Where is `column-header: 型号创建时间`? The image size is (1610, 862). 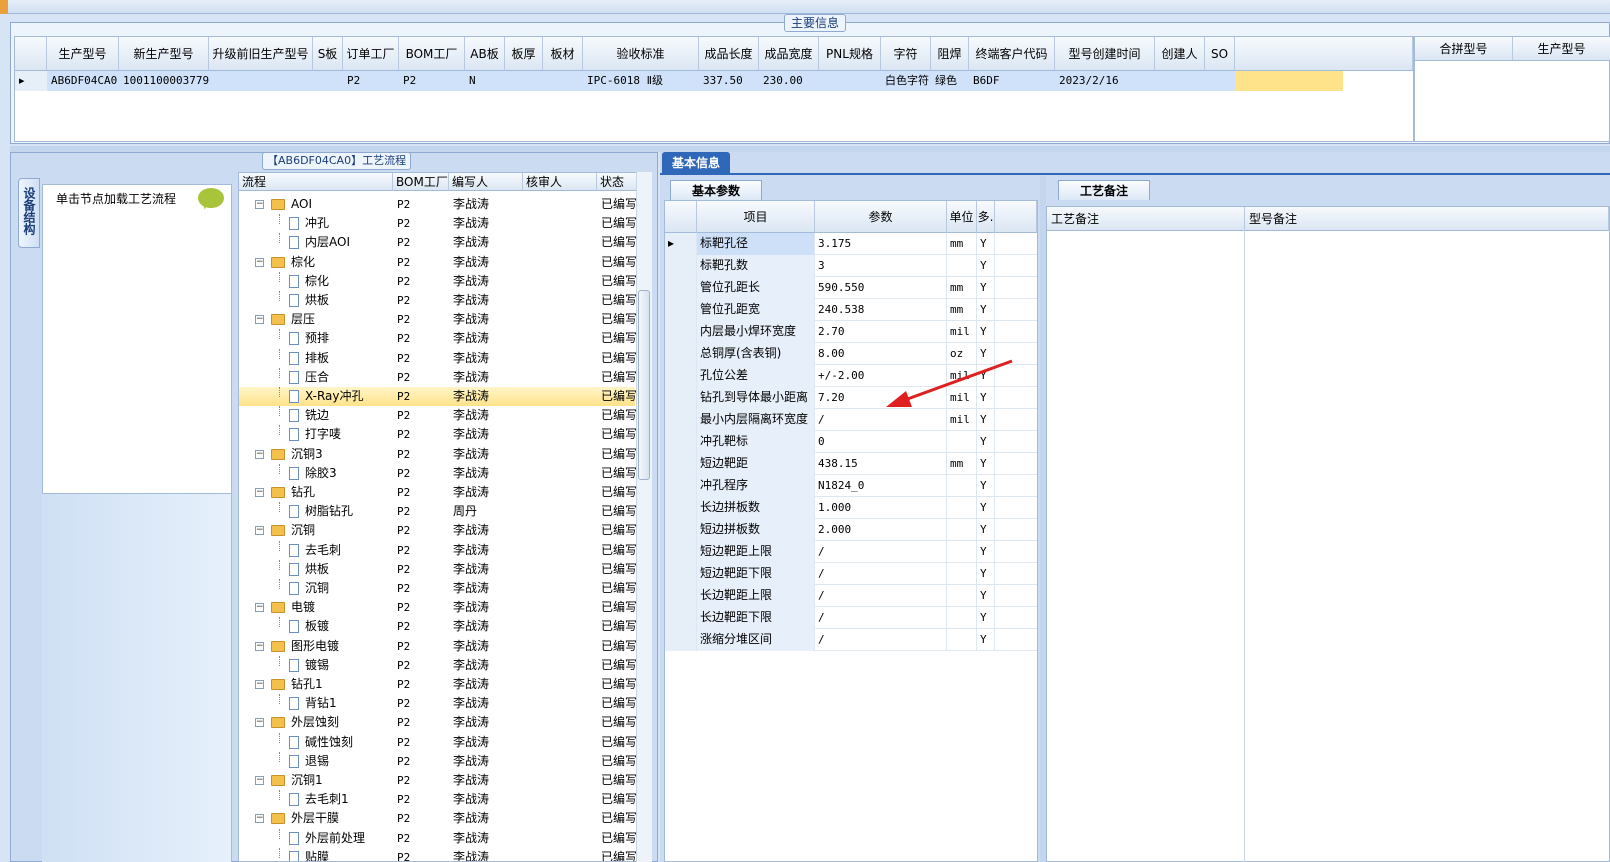
column-header: 型号创建时间 is located at coordinates (1105, 54).